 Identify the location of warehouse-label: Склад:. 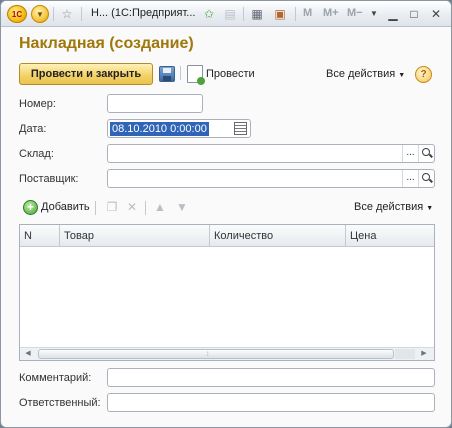
(36, 154).